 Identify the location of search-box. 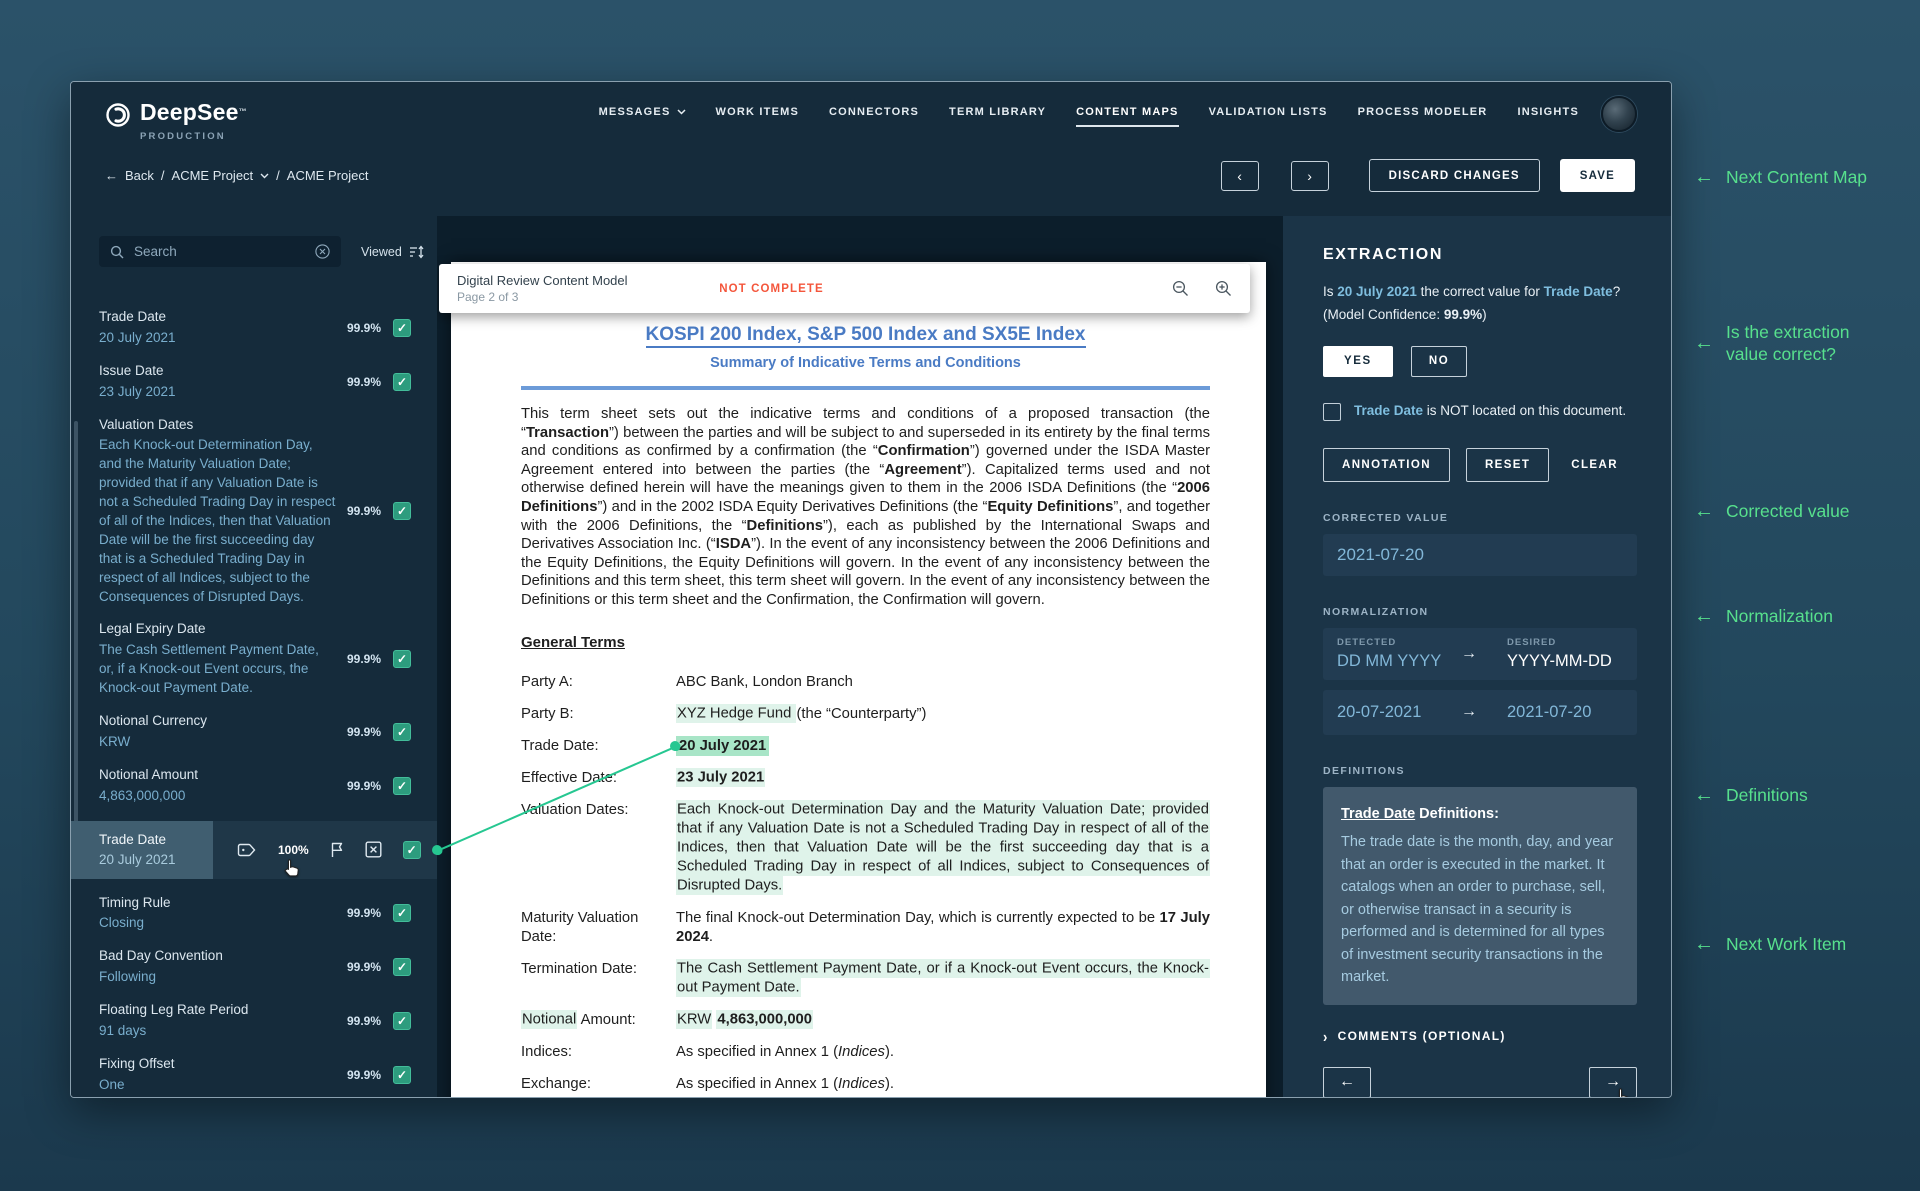
(220, 251).